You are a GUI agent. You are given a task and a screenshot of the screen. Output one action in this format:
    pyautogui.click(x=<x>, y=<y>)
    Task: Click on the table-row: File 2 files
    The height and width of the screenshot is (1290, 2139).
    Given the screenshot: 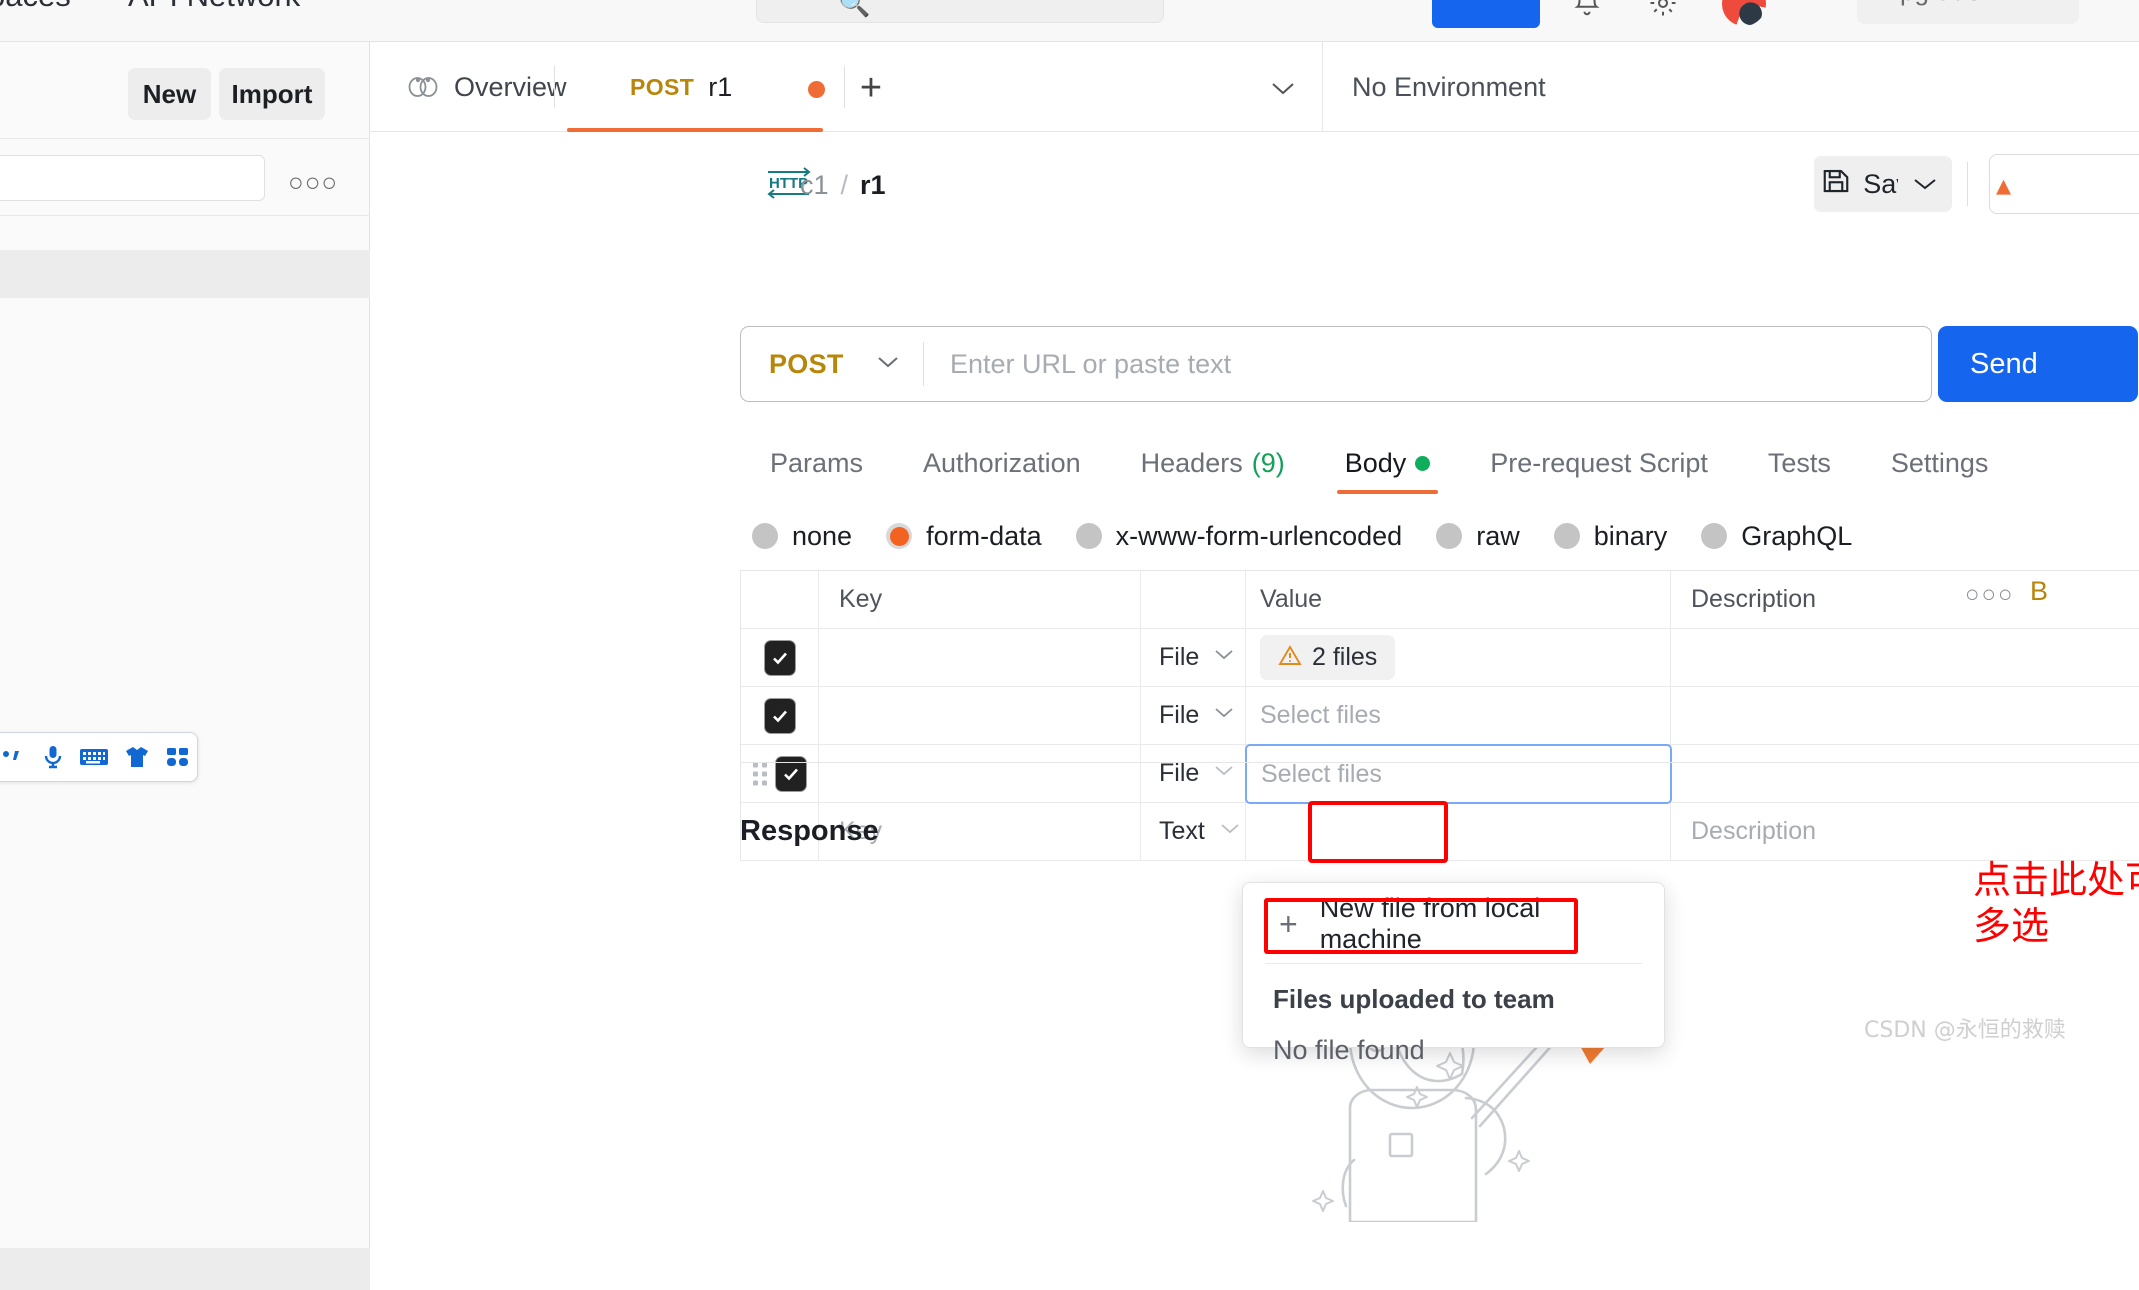 What is the action you would take?
    pyautogui.click(x=1440, y=658)
    